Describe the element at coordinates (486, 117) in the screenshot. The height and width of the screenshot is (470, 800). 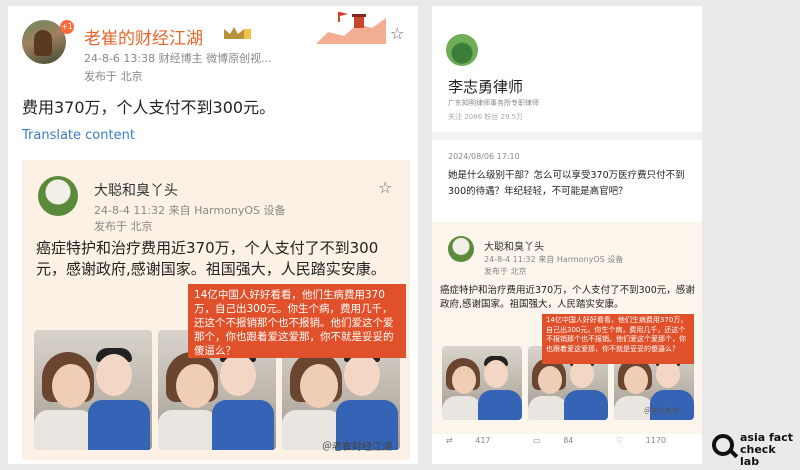
I see `follow-stats: 关注 2086 粉丝 29.5万` at that location.